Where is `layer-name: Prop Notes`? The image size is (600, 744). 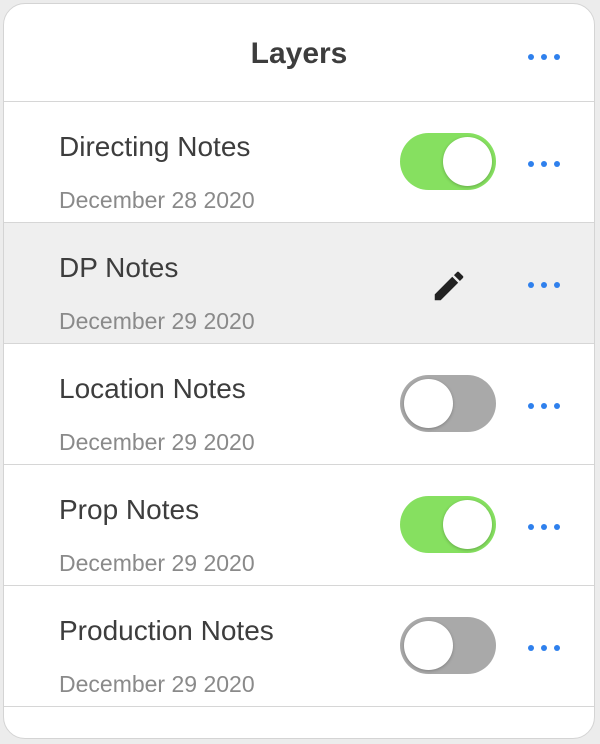 layer-name: Prop Notes is located at coordinates (129, 509).